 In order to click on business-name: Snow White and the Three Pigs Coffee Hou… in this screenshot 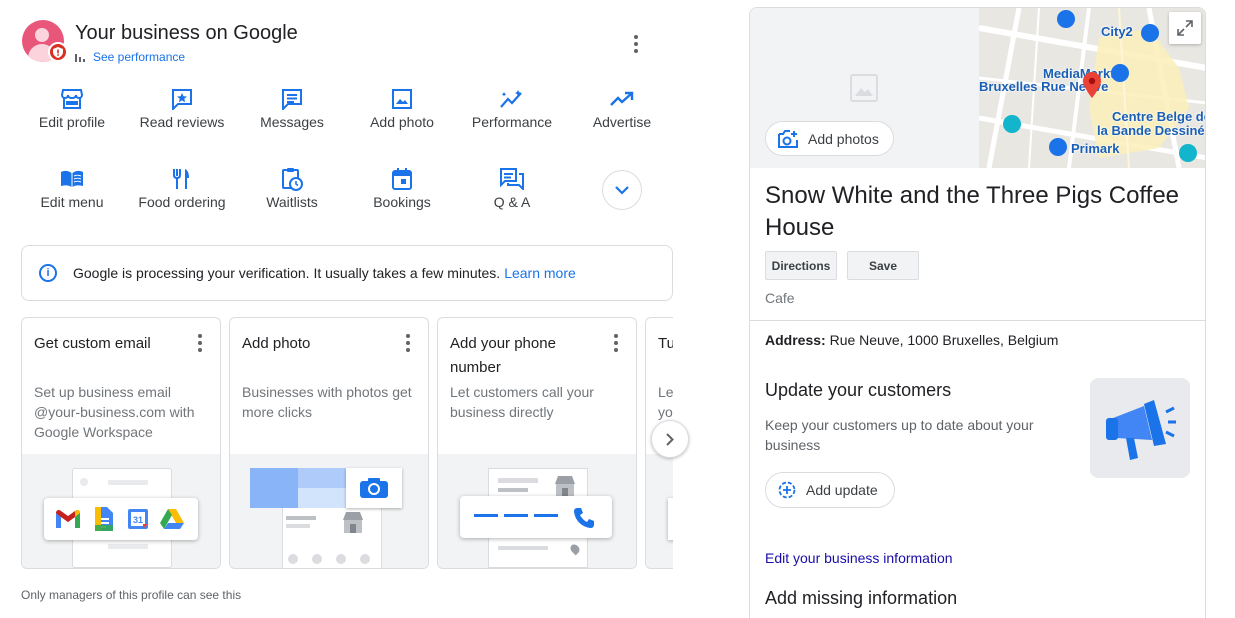, I will do `click(972, 211)`.